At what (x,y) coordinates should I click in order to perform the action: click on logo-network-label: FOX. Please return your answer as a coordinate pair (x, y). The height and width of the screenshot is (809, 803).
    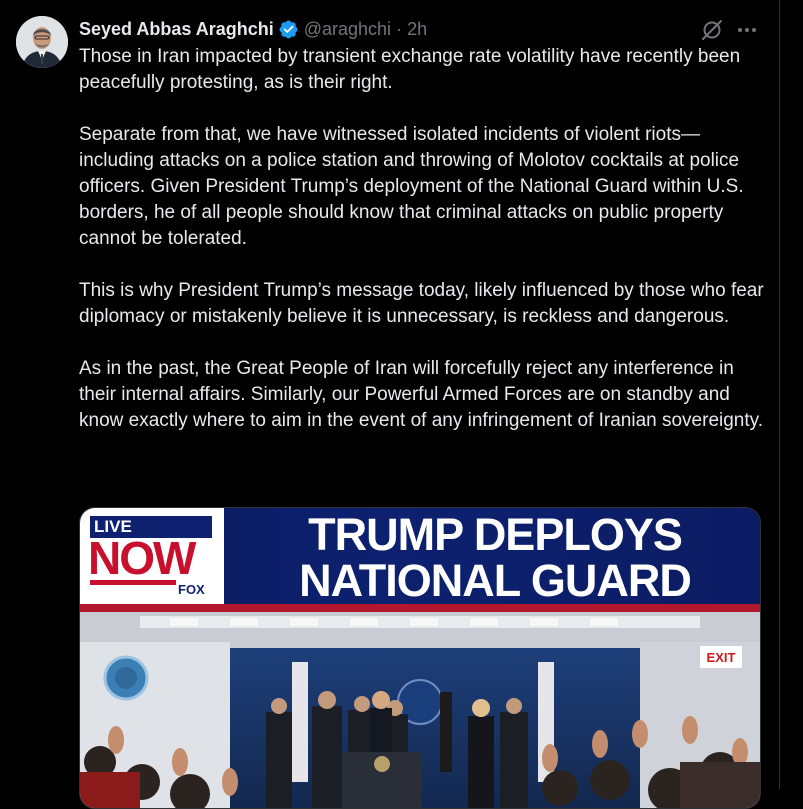
    Looking at the image, I should click on (191, 589).